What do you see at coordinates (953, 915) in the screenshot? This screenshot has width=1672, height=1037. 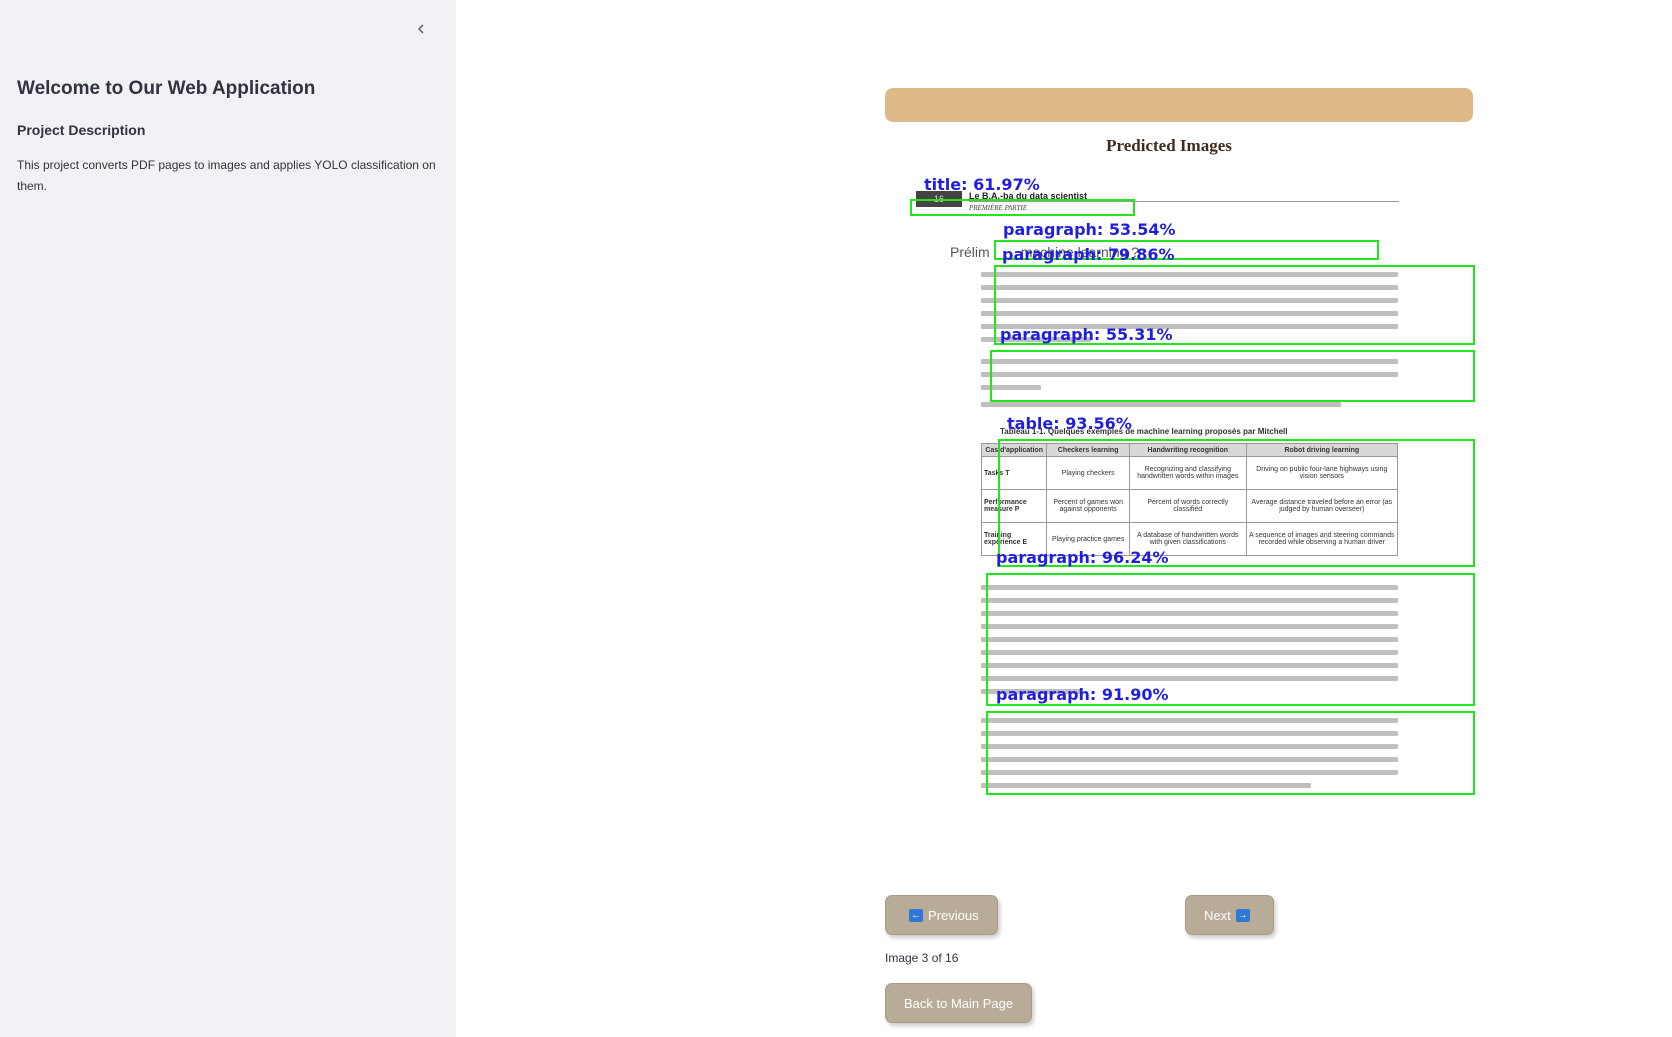 I see `previous-label: Previous` at bounding box center [953, 915].